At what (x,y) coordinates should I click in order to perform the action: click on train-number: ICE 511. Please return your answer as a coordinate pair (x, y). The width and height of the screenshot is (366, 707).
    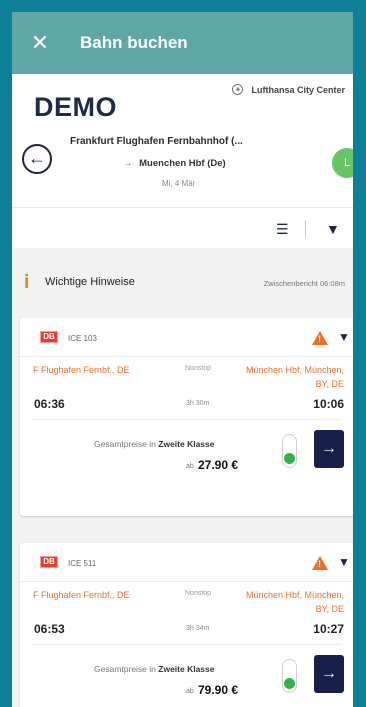
    Looking at the image, I should click on (82, 563).